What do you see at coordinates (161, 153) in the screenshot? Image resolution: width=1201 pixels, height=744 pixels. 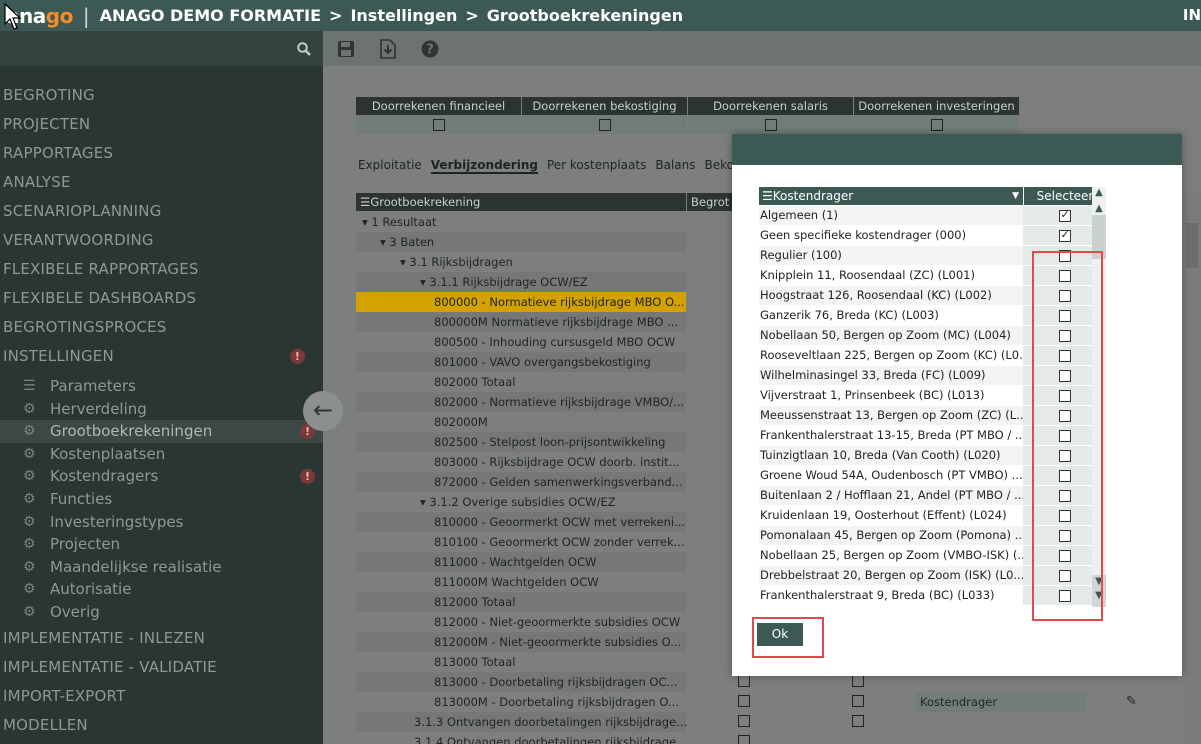 I see `menu-item-rapportages: RAPPORTAGES` at bounding box center [161, 153].